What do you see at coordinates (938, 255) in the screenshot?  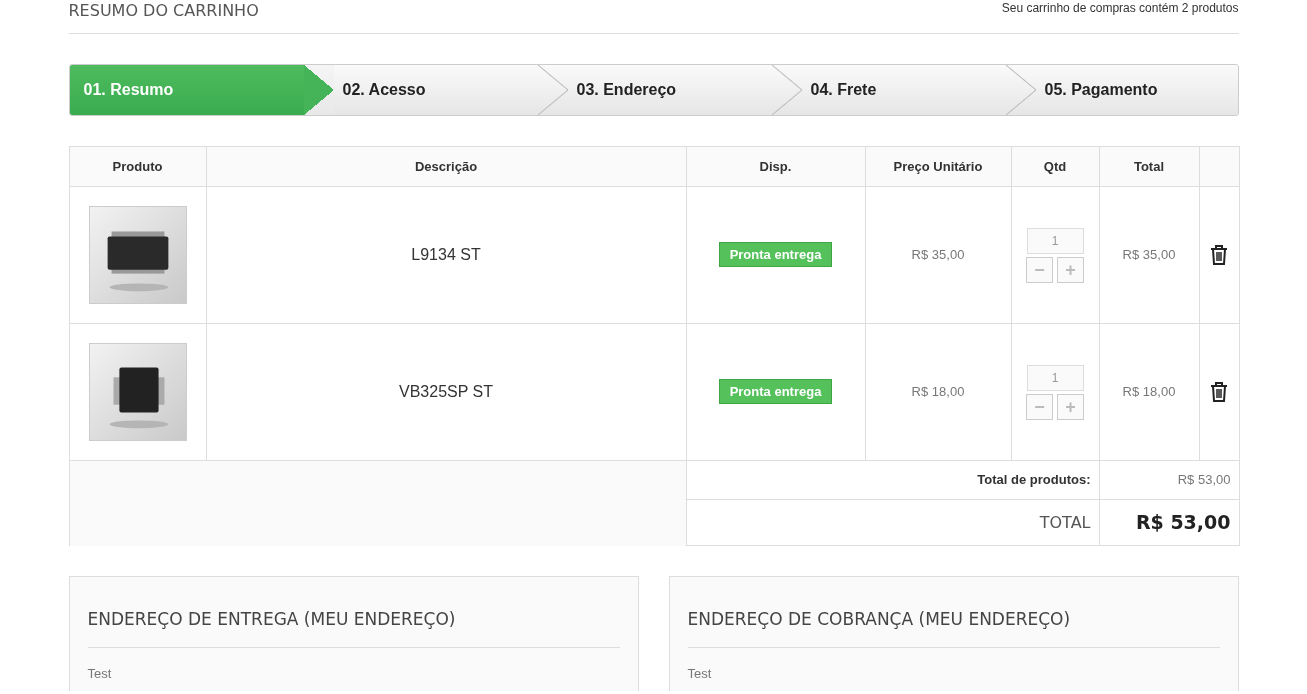 I see `unit-price: R$ 35,00` at bounding box center [938, 255].